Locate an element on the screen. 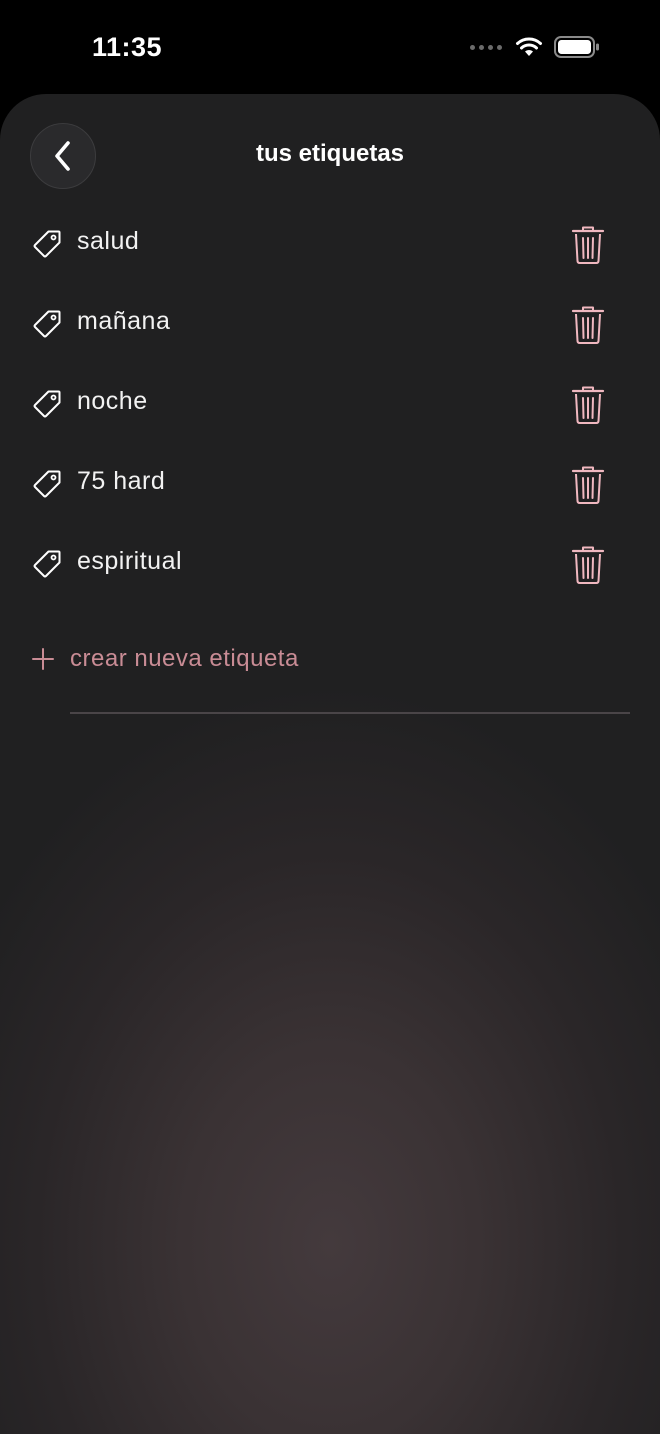  tag-label: noche is located at coordinates (112, 401).